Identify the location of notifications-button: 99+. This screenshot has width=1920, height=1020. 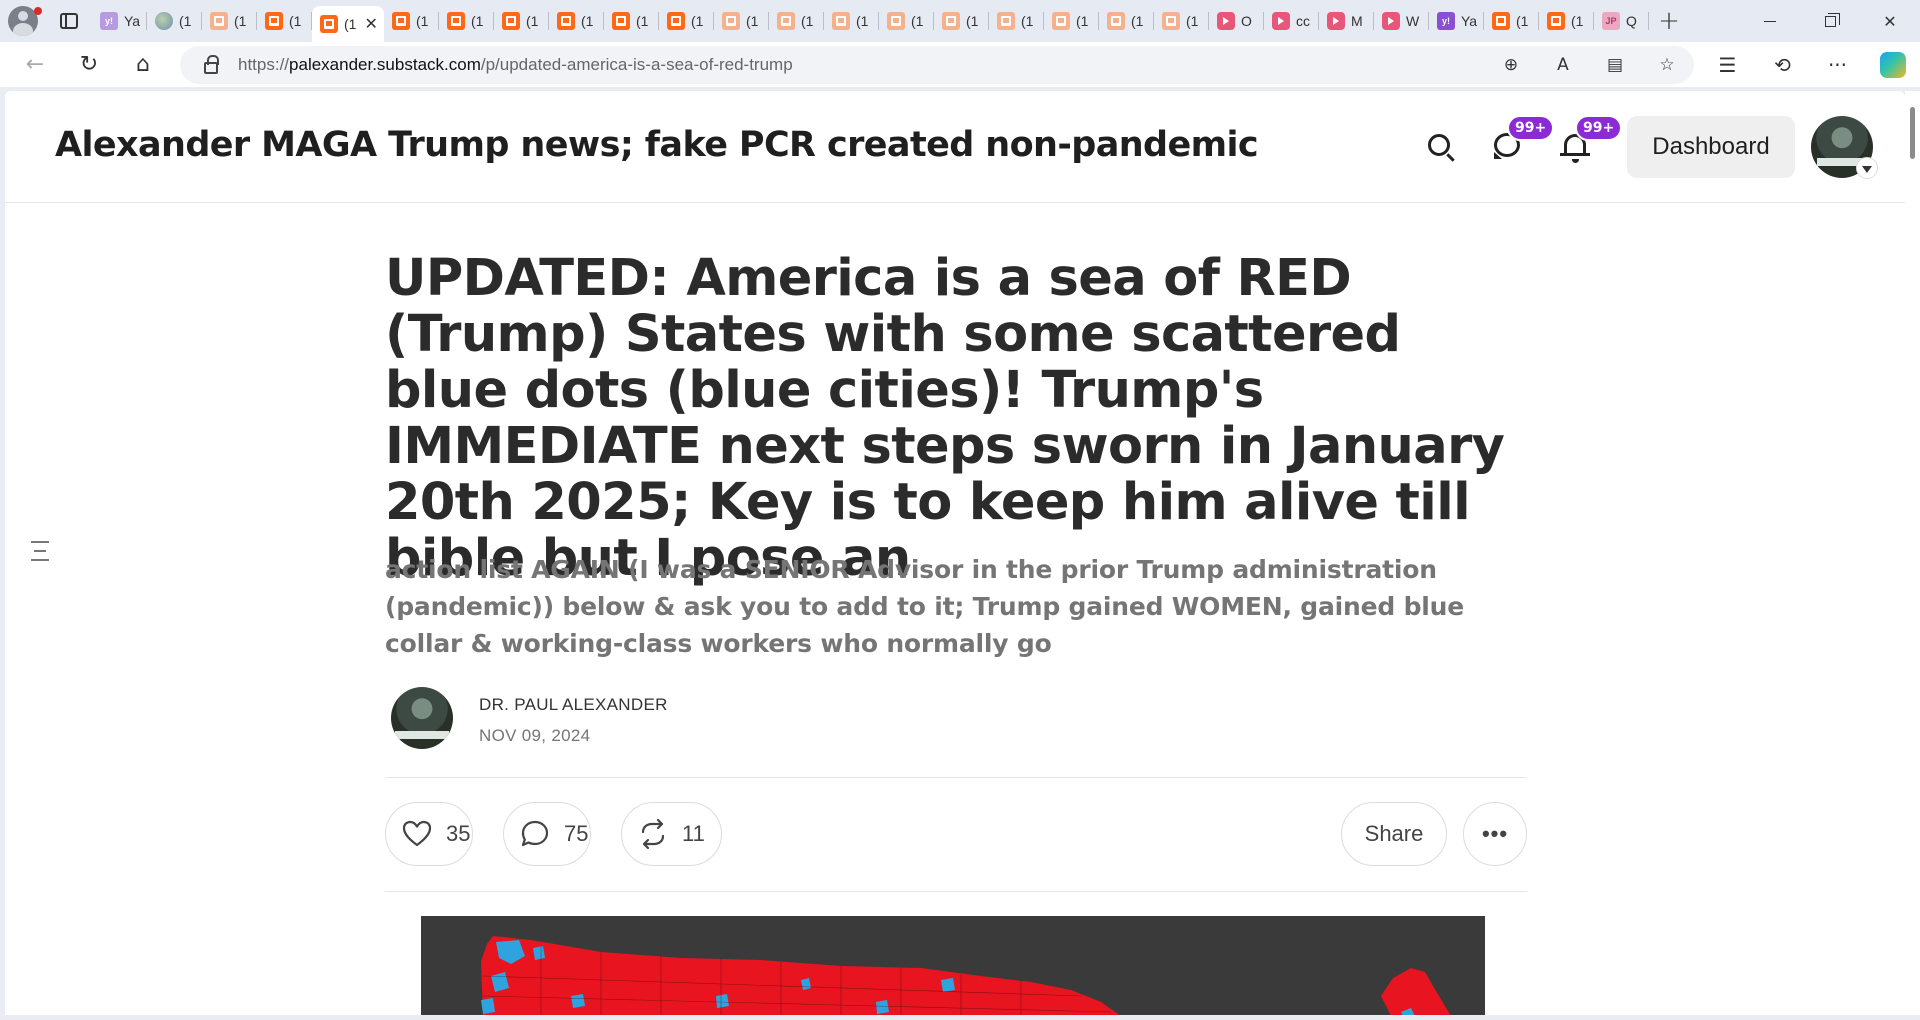
(1589, 140).